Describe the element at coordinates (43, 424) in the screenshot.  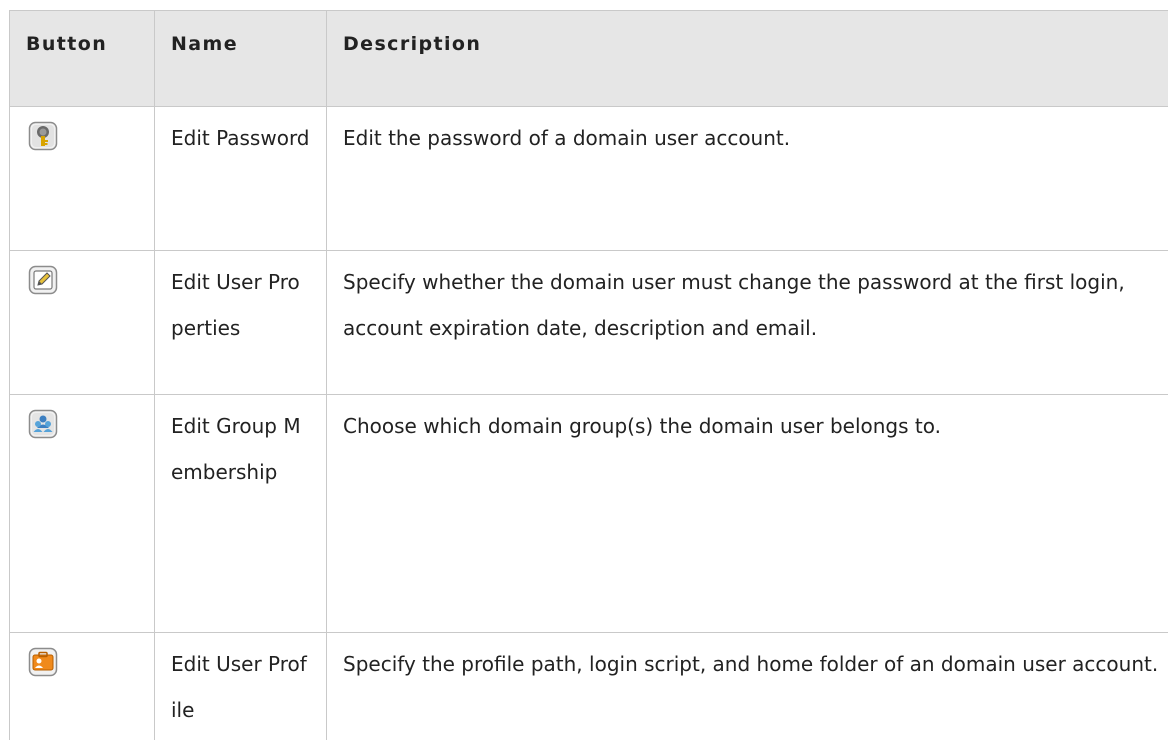
I see `group-users-icon` at that location.